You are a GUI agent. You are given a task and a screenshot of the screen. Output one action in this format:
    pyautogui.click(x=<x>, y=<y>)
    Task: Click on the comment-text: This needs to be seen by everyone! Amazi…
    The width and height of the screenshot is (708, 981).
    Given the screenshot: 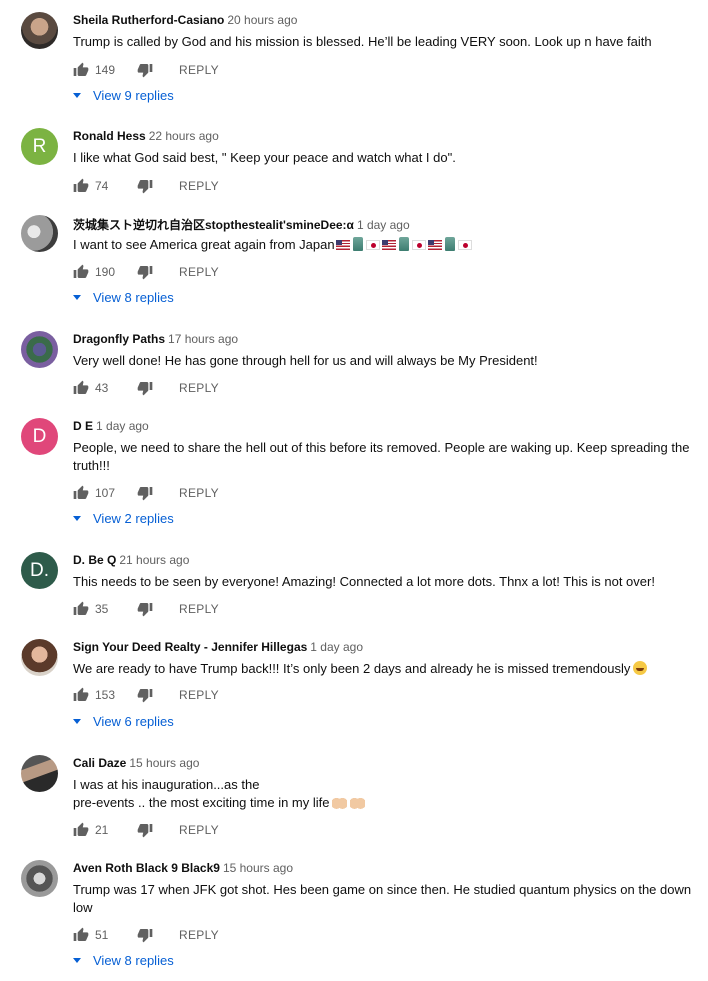 What is the action you would take?
    pyautogui.click(x=364, y=581)
    